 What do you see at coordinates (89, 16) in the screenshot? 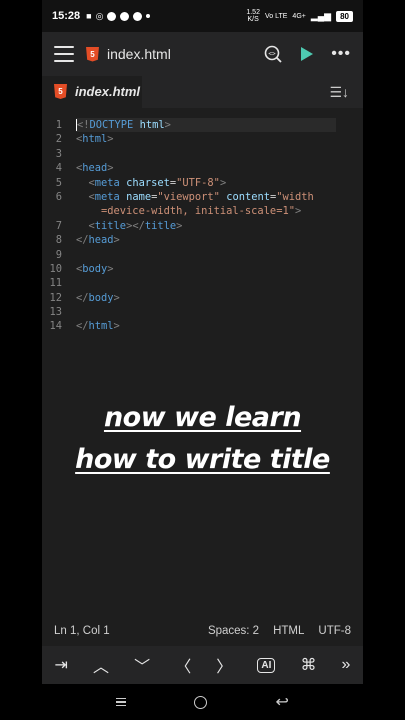
I see `camera-icon: ■` at bounding box center [89, 16].